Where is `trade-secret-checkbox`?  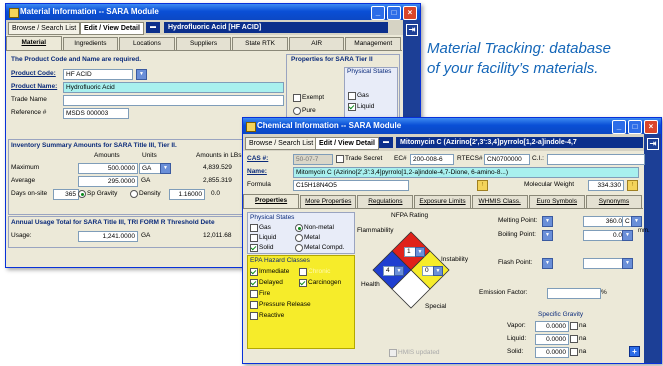
trade-secret-checkbox is located at coordinates (340, 159).